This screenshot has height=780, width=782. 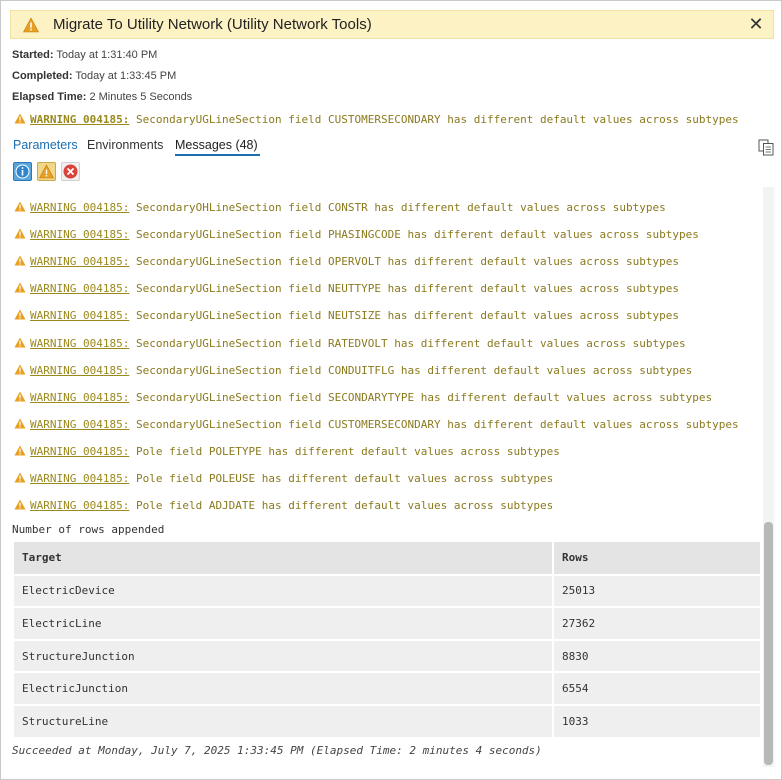 I want to click on table-row: StructureLine 1033, so click(x=387, y=721).